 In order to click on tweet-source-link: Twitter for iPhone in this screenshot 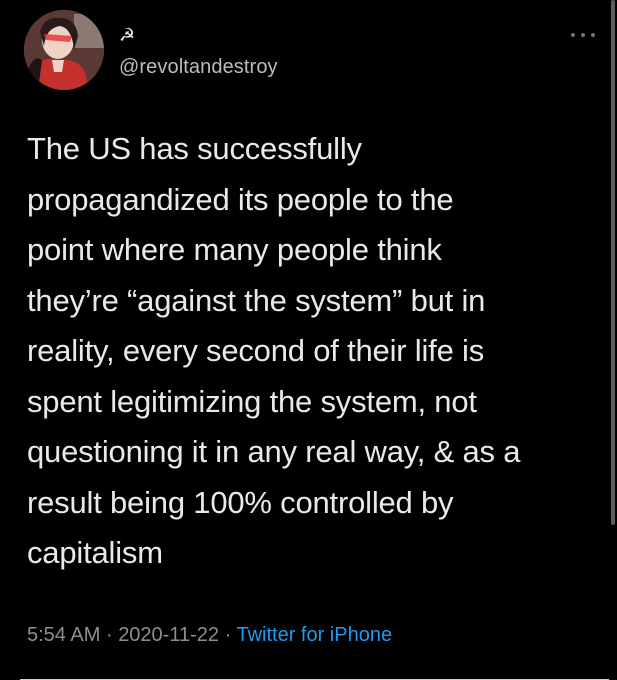, I will do `click(314, 635)`.